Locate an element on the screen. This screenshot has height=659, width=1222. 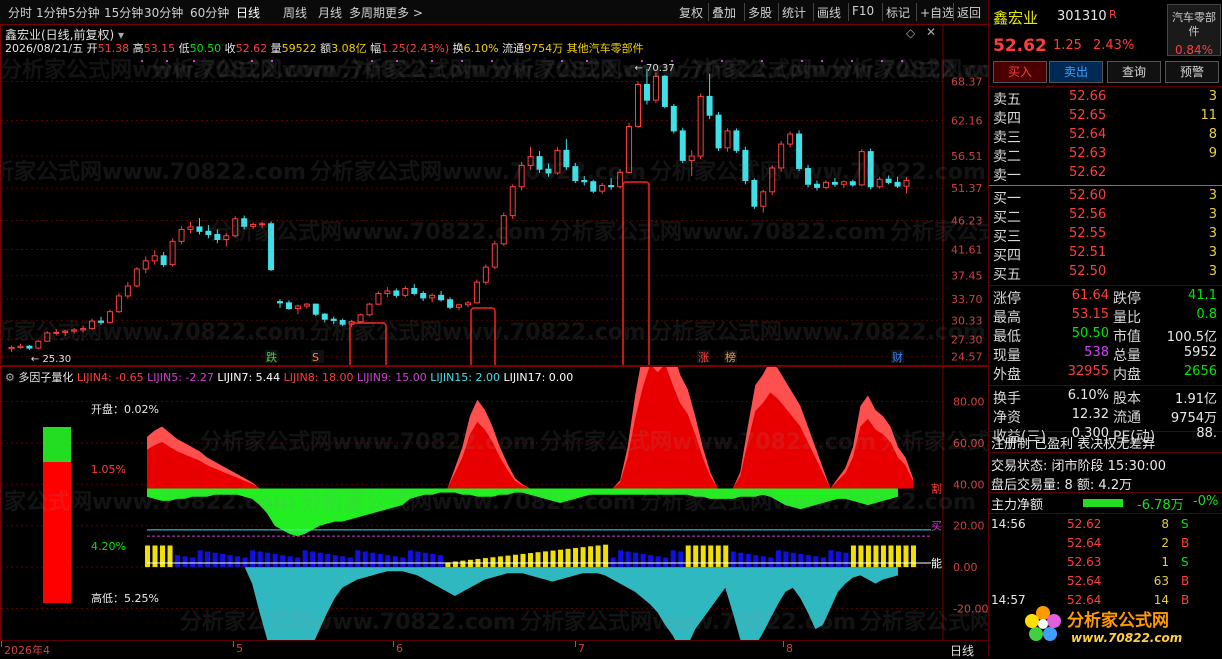
ask-vol: 11 is located at coordinates (1208, 115).